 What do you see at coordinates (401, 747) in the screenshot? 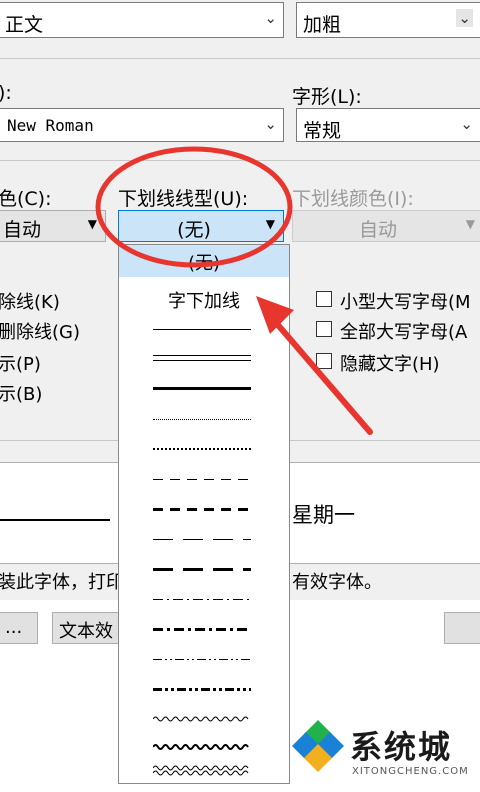
I see `brand-name: 系统城` at bounding box center [401, 747].